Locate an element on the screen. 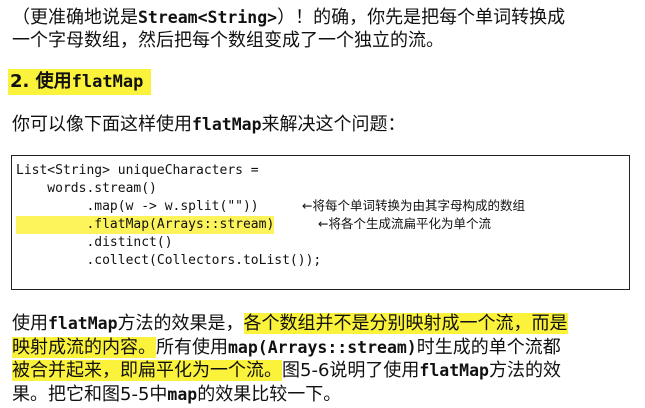  code-line: .map(w -> w.split("")) is located at coordinates (137, 206).